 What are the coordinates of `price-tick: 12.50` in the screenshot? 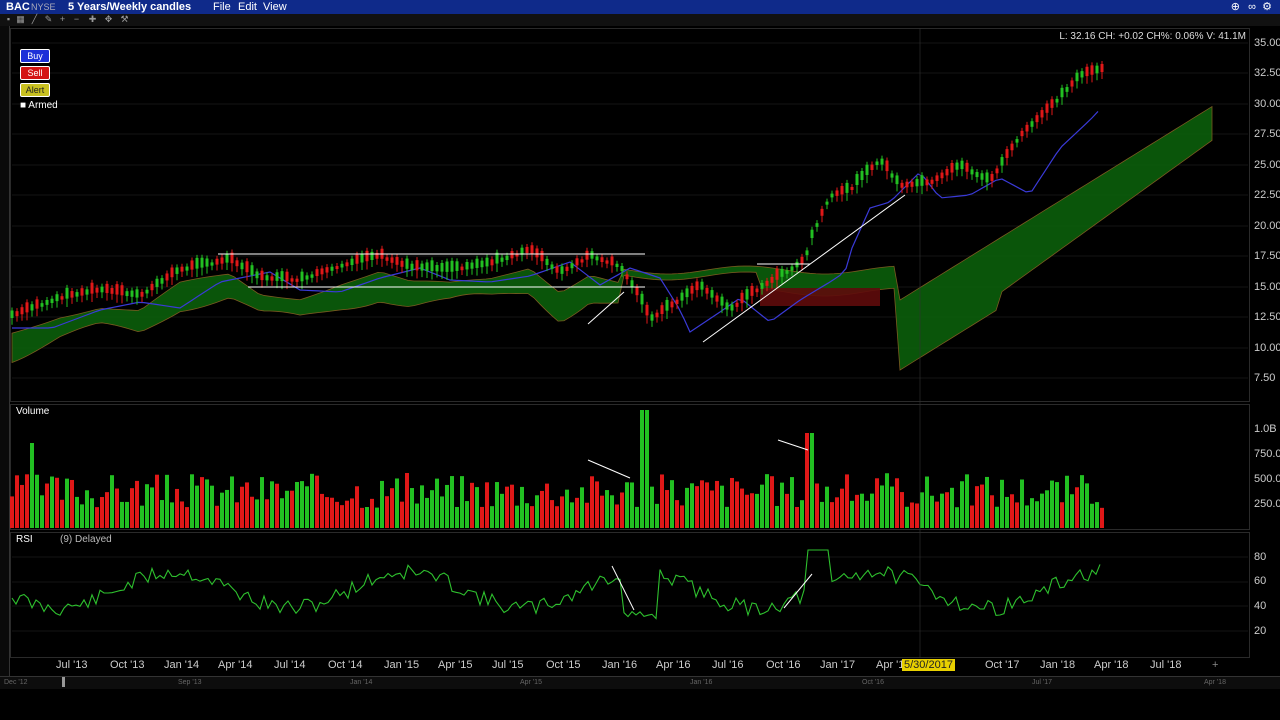 It's located at (1267, 317).